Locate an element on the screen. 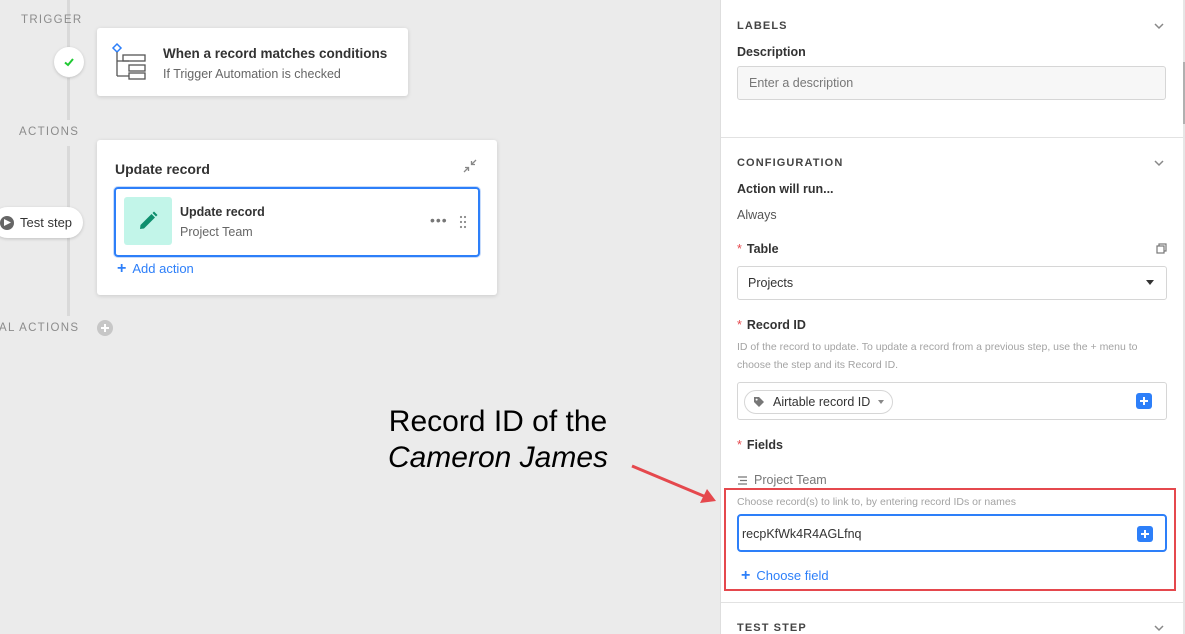 Image resolution: width=1185 pixels, height=634 pixels. action-group-title: Update record is located at coordinates (162, 169).